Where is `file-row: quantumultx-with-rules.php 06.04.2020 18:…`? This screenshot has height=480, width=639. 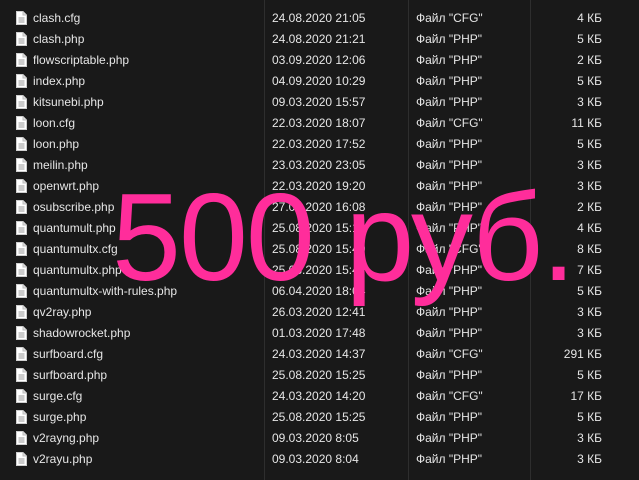 file-row: quantumultx-with-rules.php 06.04.2020 18:… is located at coordinates (319, 291).